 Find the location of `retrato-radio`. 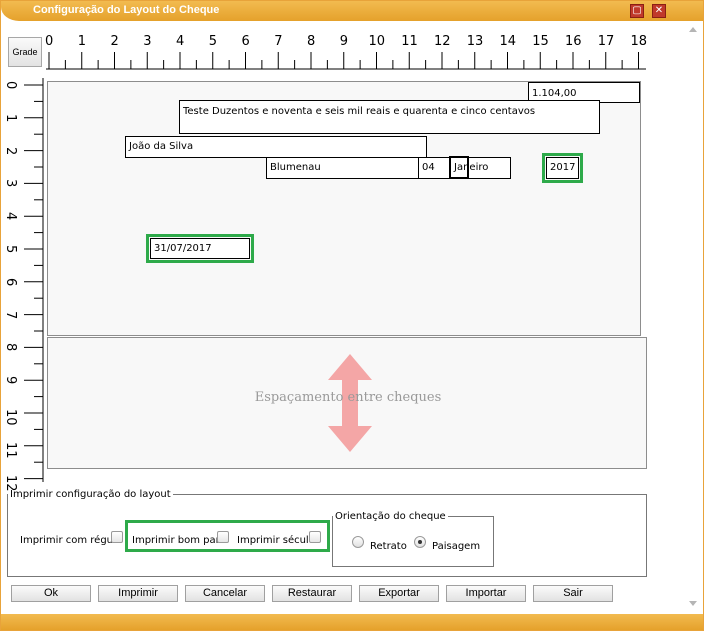

retrato-radio is located at coordinates (358, 542).